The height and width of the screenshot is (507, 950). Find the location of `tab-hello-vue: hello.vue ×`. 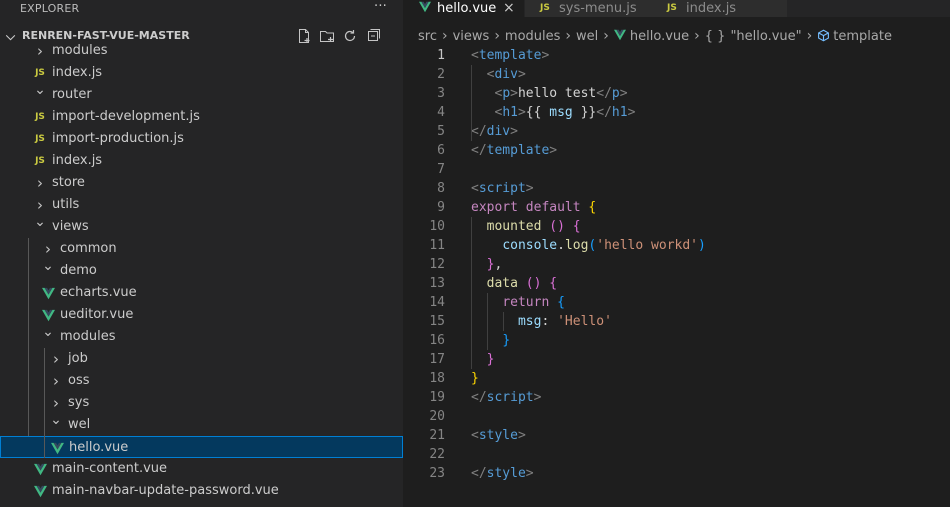

tab-hello-vue: hello.vue × is located at coordinates (463, 8).